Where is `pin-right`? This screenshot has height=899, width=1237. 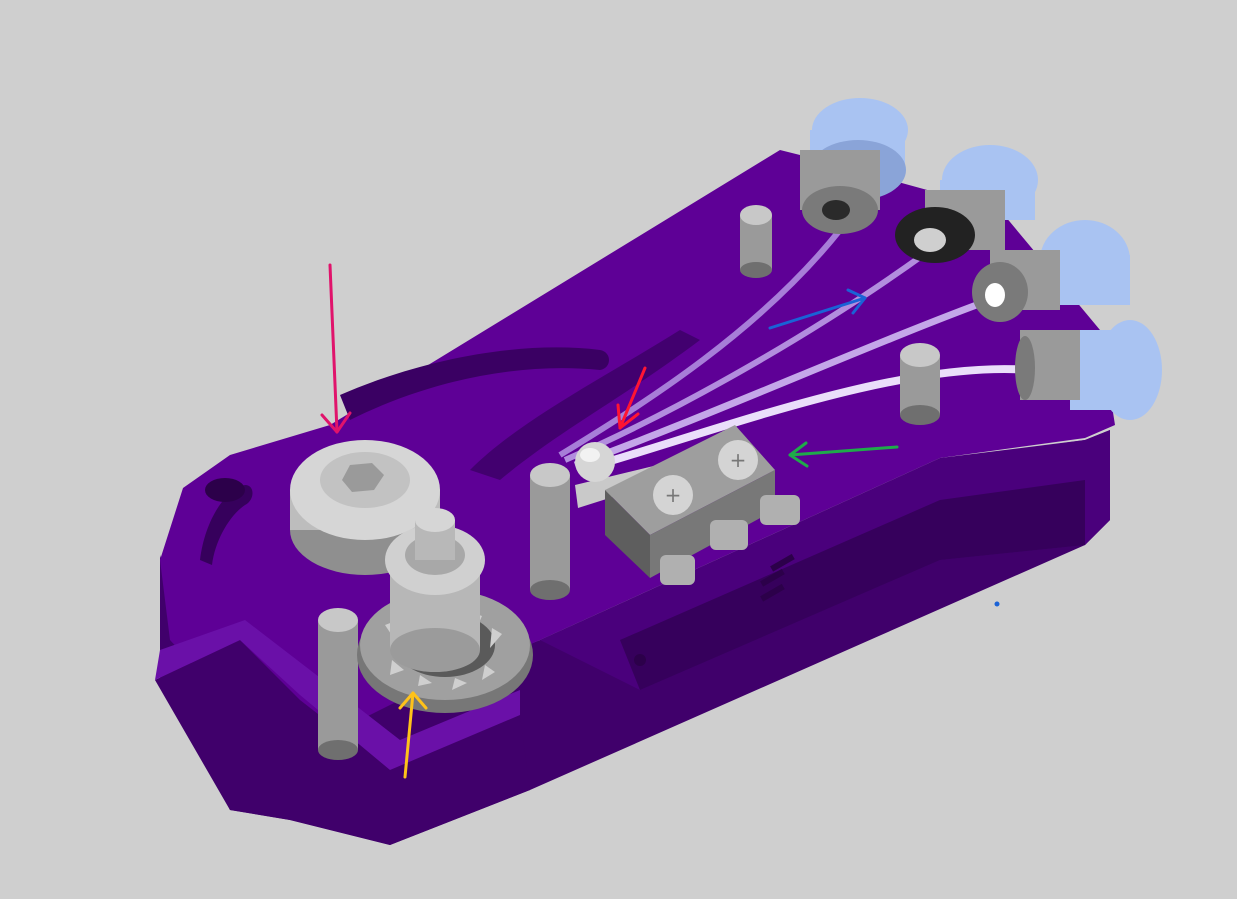
pin-right is located at coordinates (920, 384).